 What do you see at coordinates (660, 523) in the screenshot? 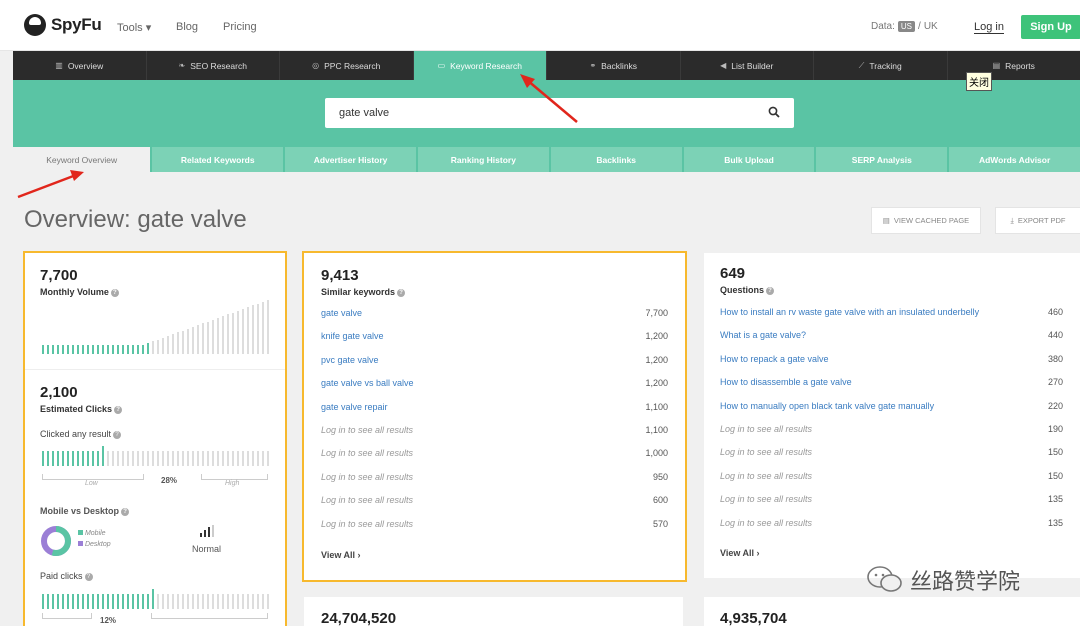
I see `search-volume: 570` at bounding box center [660, 523].